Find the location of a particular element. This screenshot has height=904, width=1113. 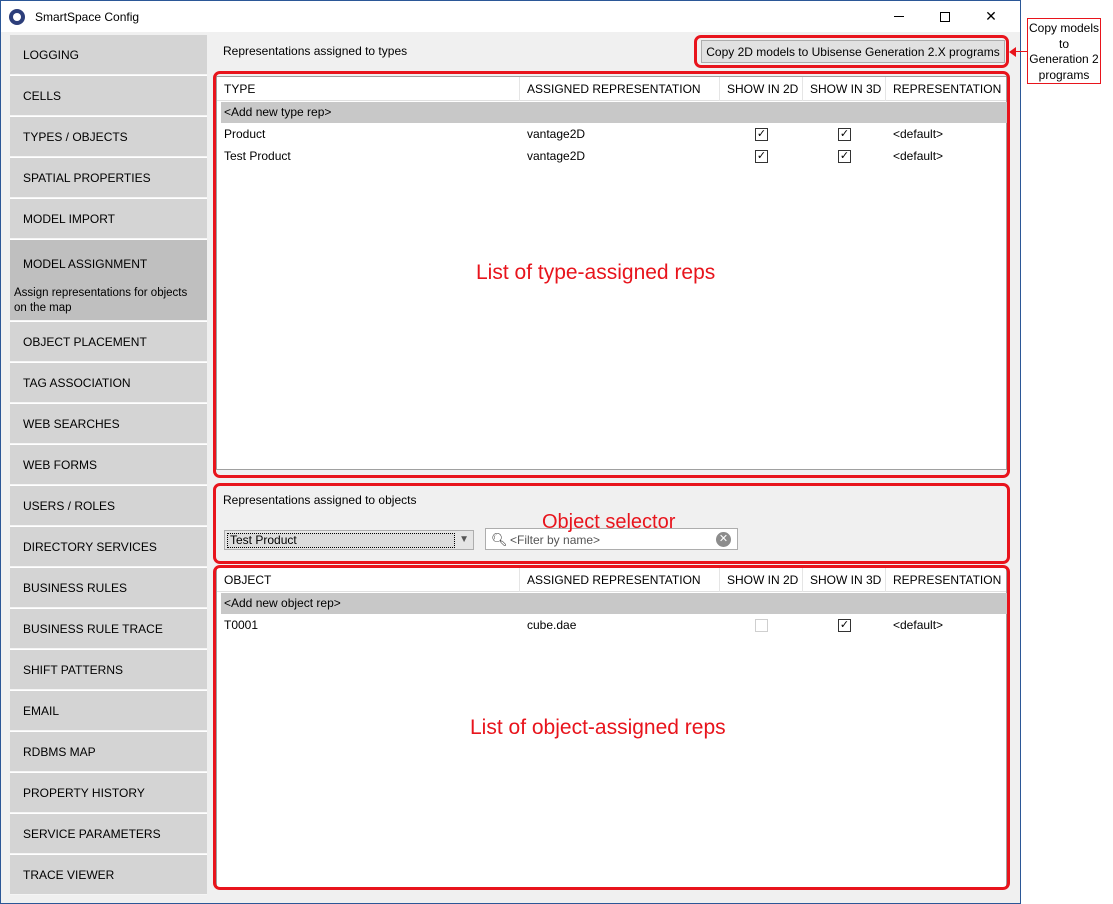

app-logo-icon is located at coordinates (17, 16).